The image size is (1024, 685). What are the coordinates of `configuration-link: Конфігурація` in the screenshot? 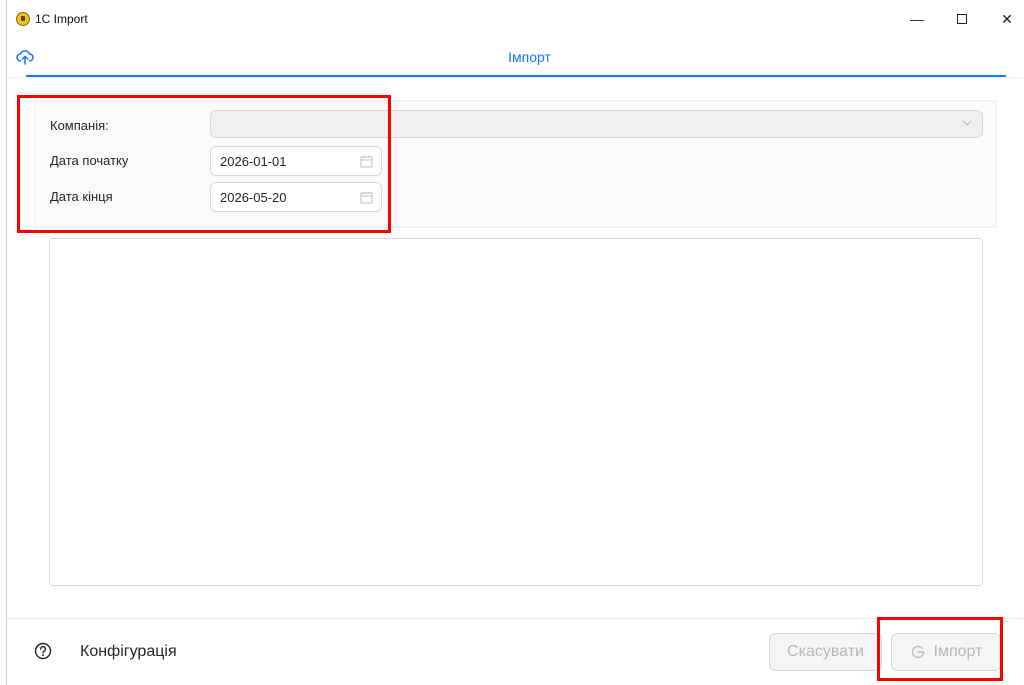 It's located at (128, 652).